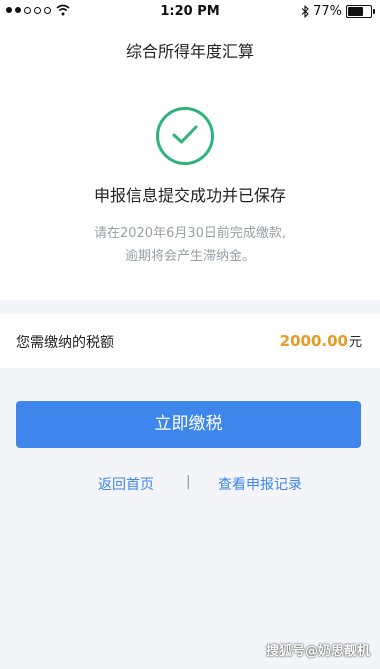  Describe the element at coordinates (189, 51) in the screenshot. I see `page-title: 综合所得年度汇算` at that location.